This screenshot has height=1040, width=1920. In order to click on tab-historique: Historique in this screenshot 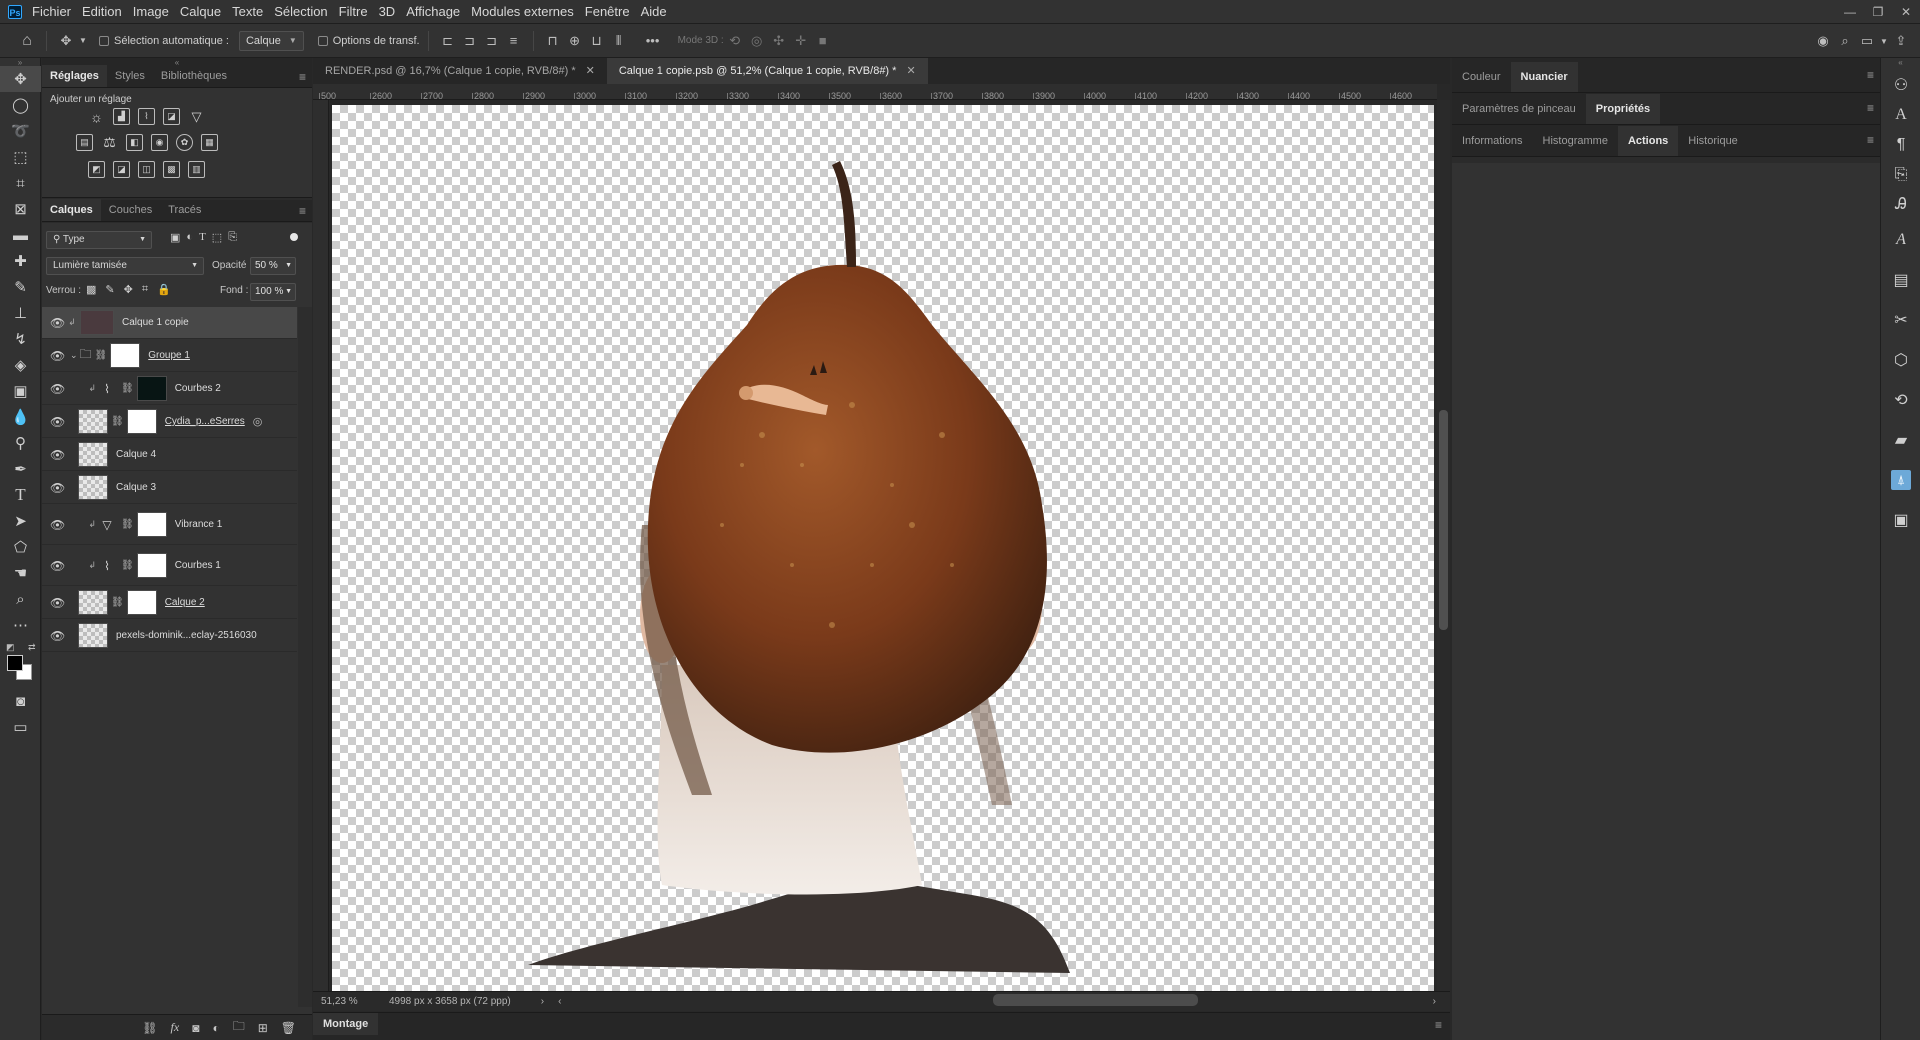, I will do `click(1713, 141)`.